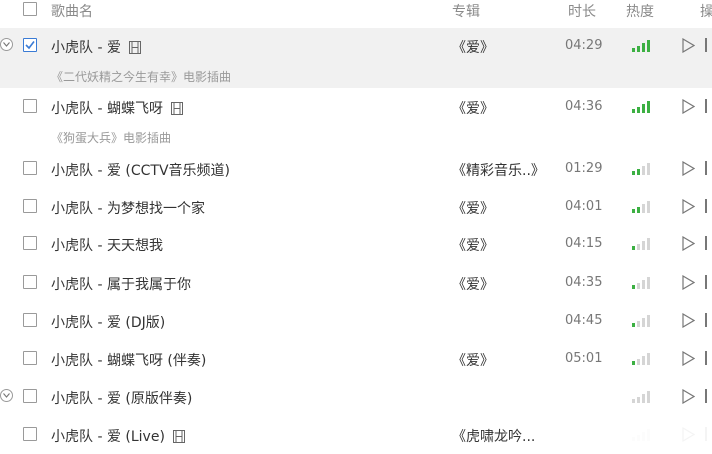  I want to click on song-row: 小虎队 - 爱 (DJ版) 04:45, so click(356, 320).